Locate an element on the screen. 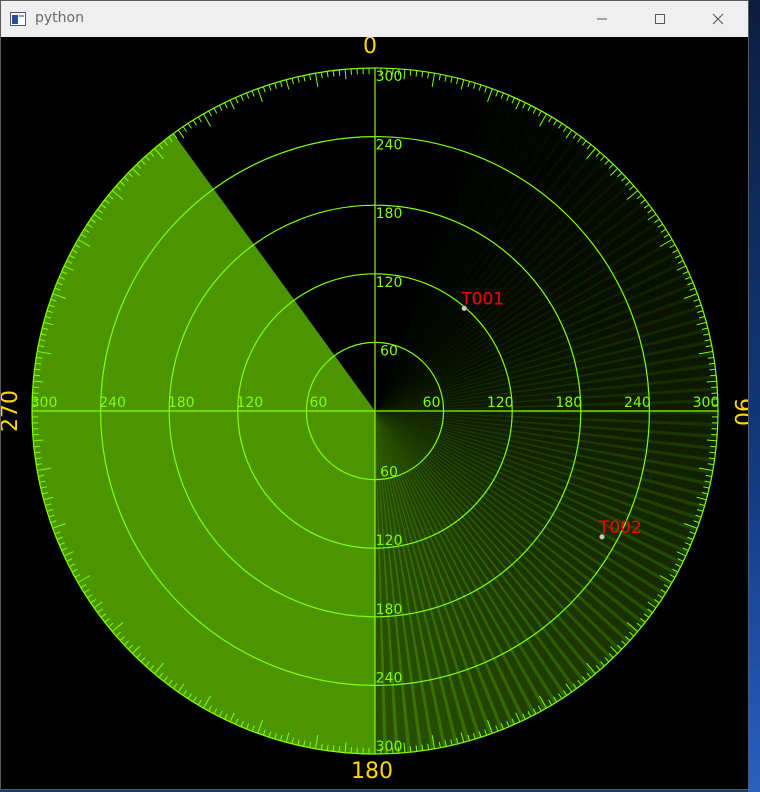  target-label: T001 is located at coordinates (482, 299).